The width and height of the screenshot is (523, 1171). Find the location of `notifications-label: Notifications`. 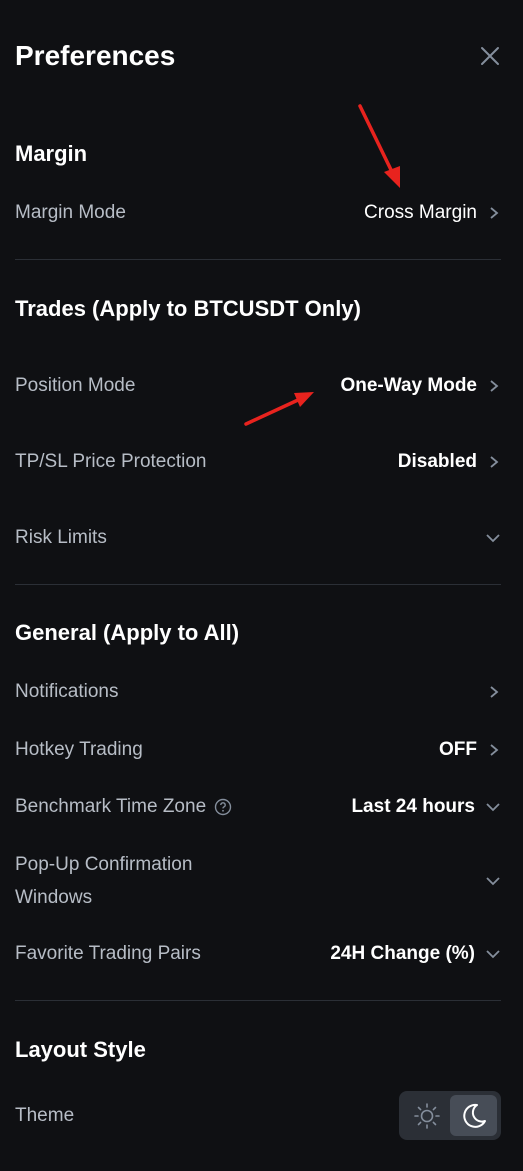

notifications-label: Notifications is located at coordinates (67, 691).